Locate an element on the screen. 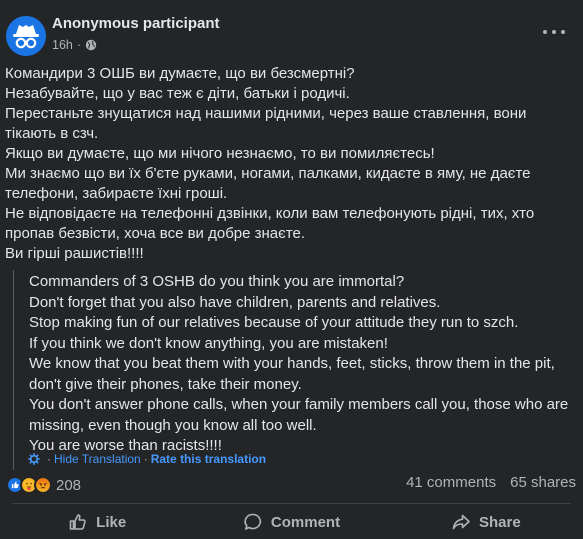 The image size is (583, 539). actions-divider is located at coordinates (291, 503).